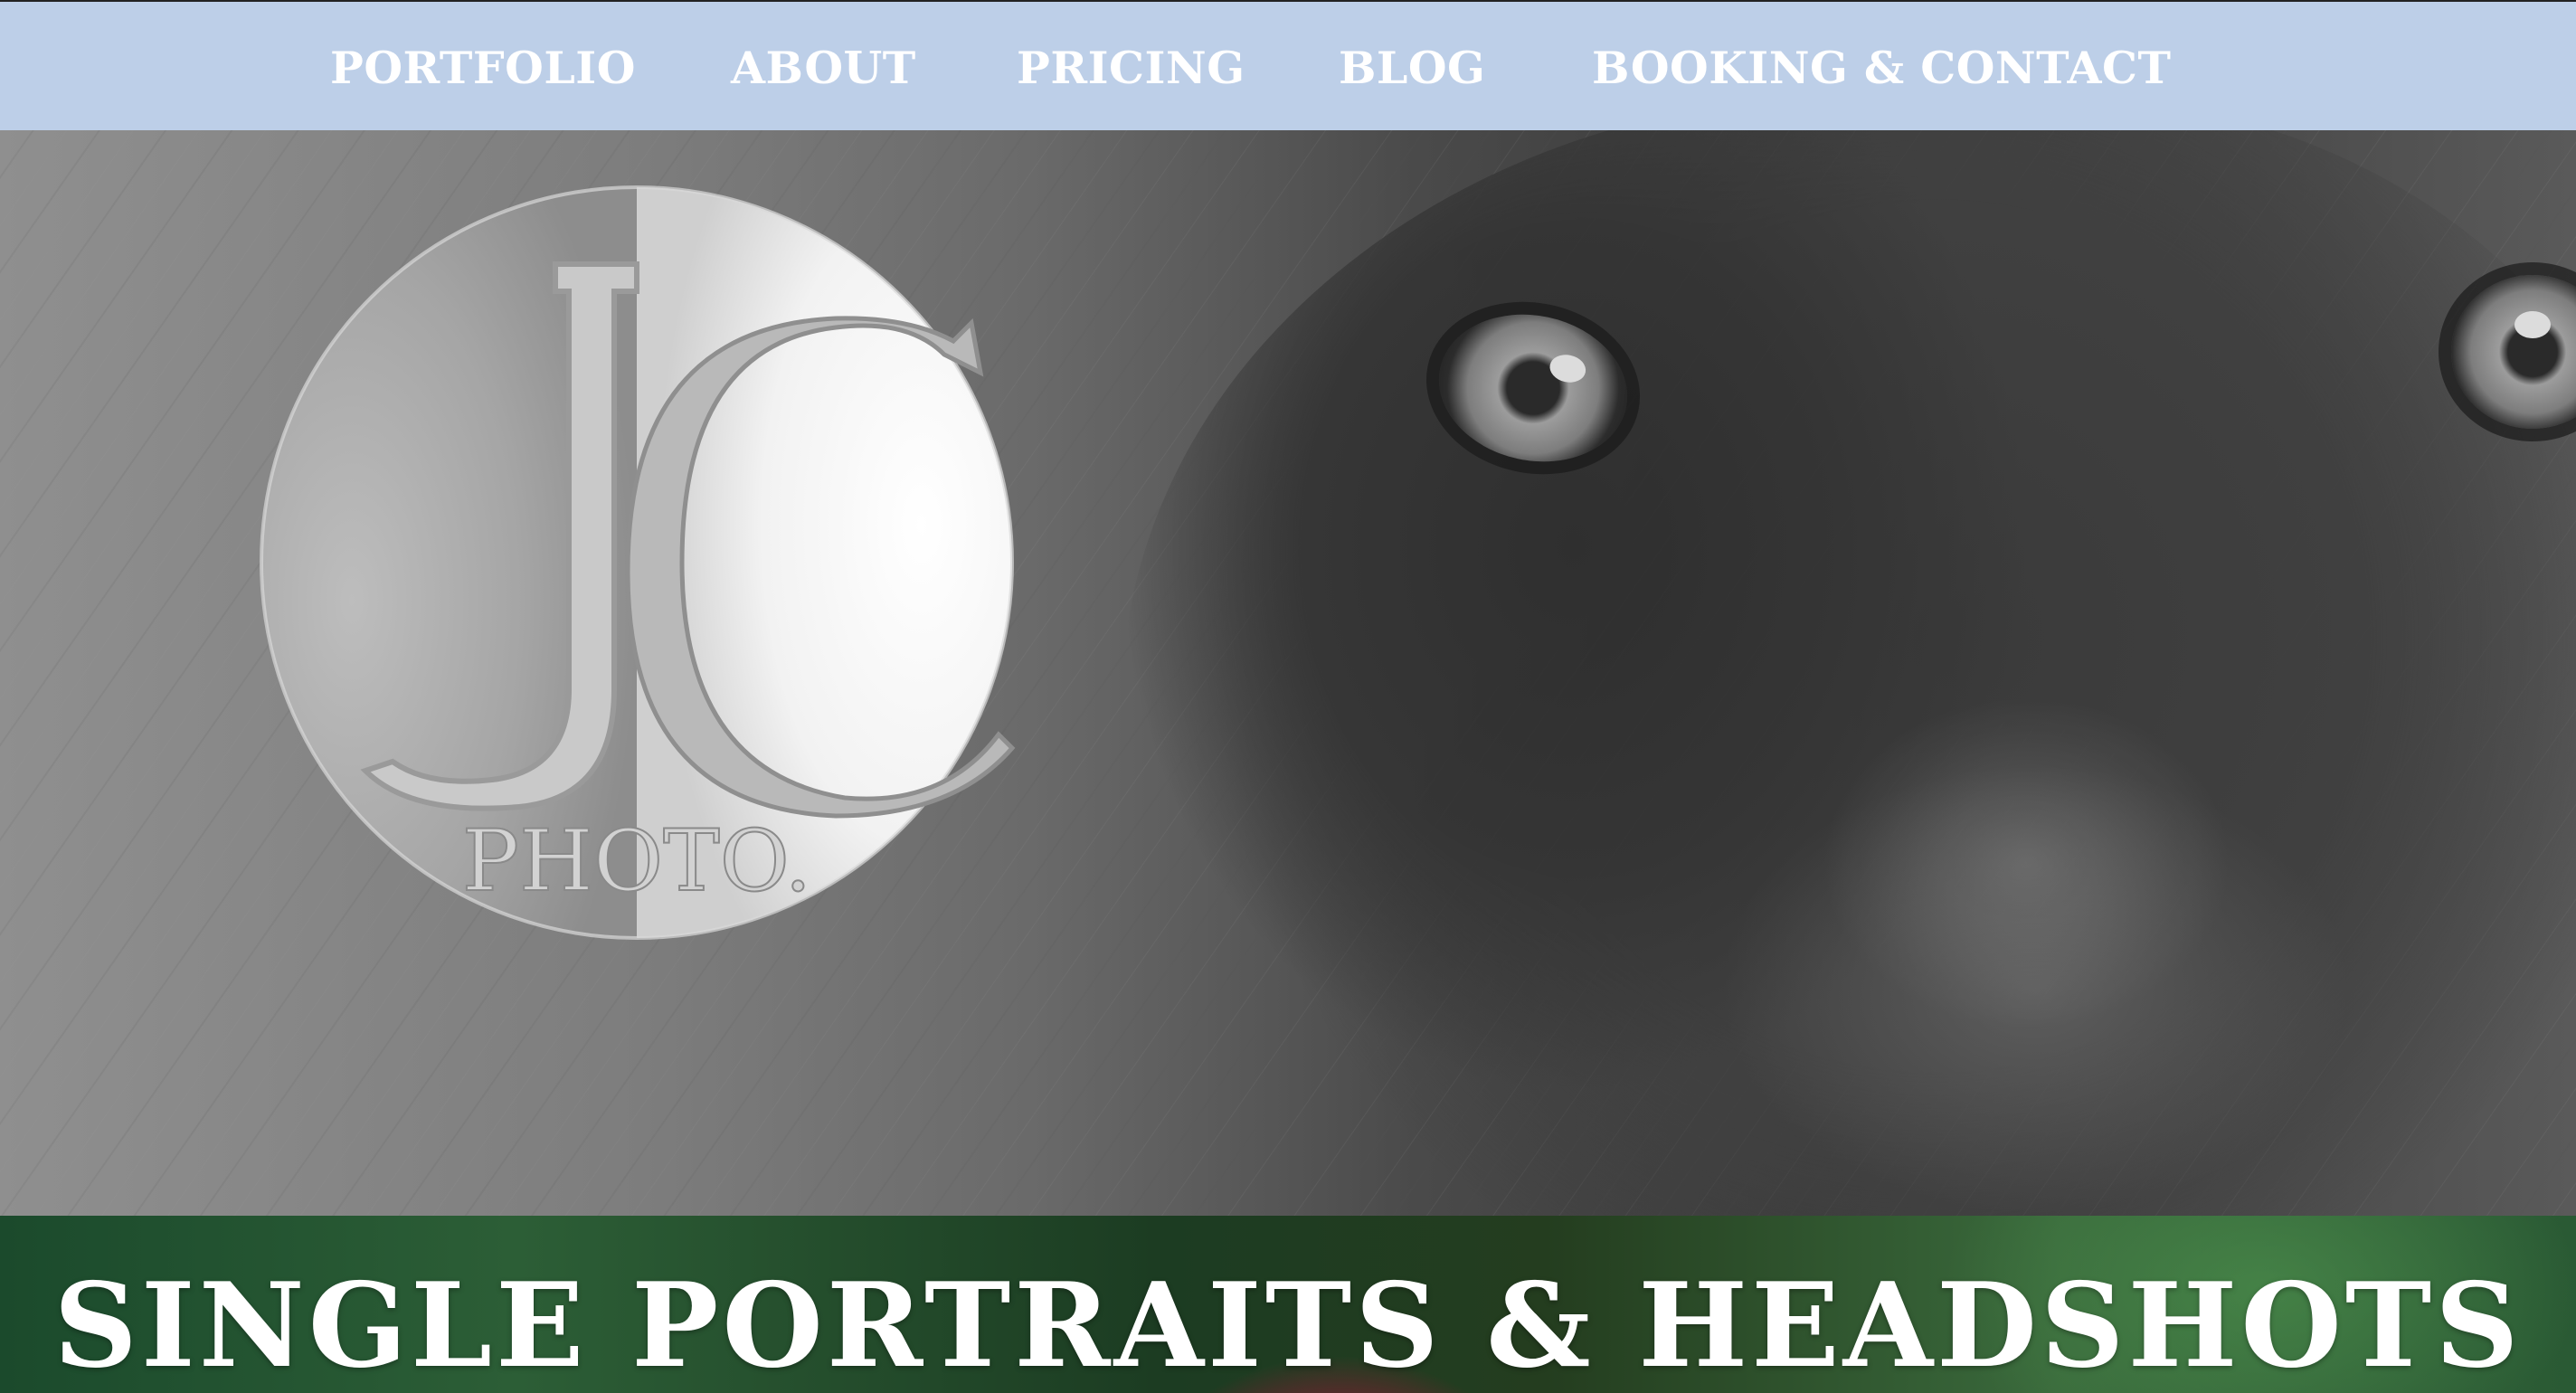 This screenshot has width=2576, height=1393. Describe the element at coordinates (2035, 989) in the screenshot. I see `dog-muzzle-highlight` at that location.